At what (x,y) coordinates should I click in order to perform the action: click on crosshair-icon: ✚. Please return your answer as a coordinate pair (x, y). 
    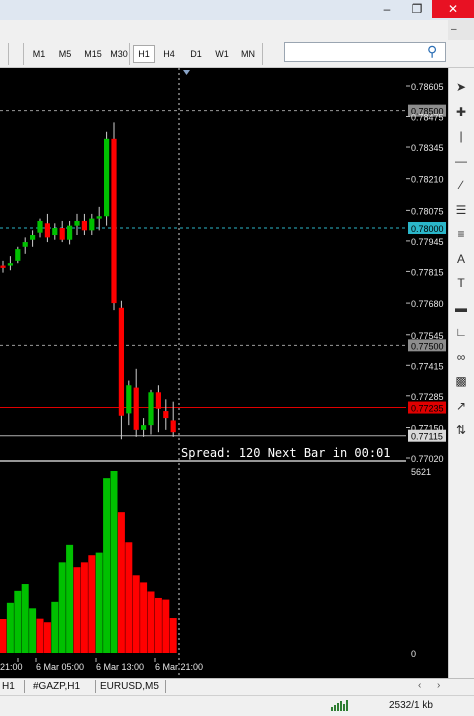
    Looking at the image, I should click on (461, 112).